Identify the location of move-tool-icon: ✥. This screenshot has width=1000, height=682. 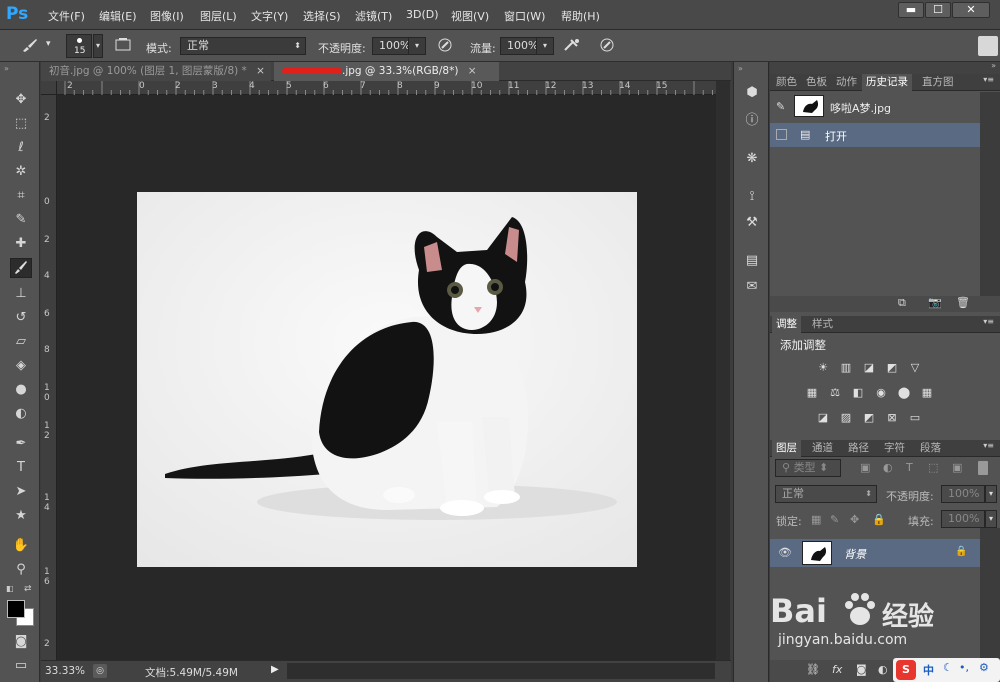
(21, 100).